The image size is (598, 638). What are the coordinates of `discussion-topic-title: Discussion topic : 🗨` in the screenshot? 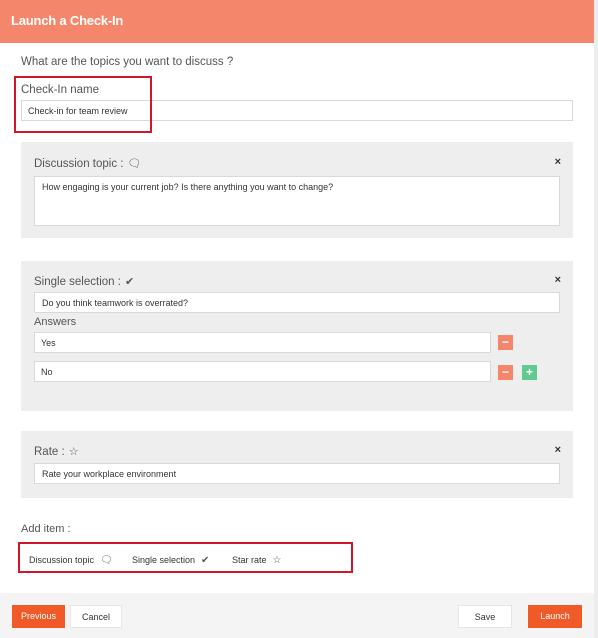 It's located at (88, 164).